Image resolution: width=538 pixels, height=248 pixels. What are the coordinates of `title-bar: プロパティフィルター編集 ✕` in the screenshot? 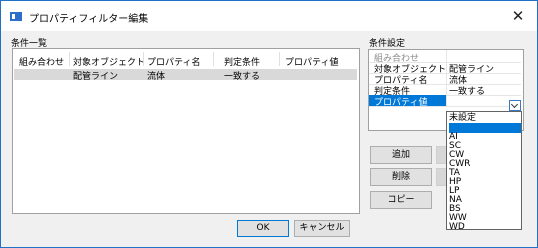 It's located at (269, 16).